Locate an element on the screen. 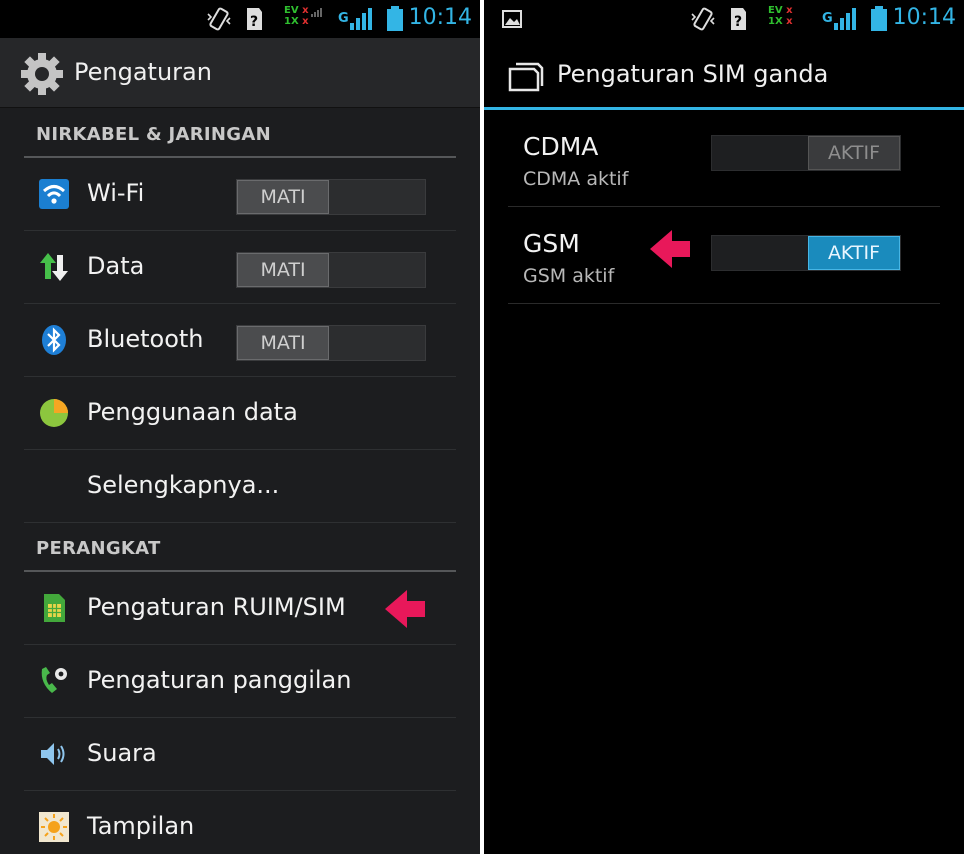 The height and width of the screenshot is (854, 964). settings-item-data: Data MATI is located at coordinates (240, 267).